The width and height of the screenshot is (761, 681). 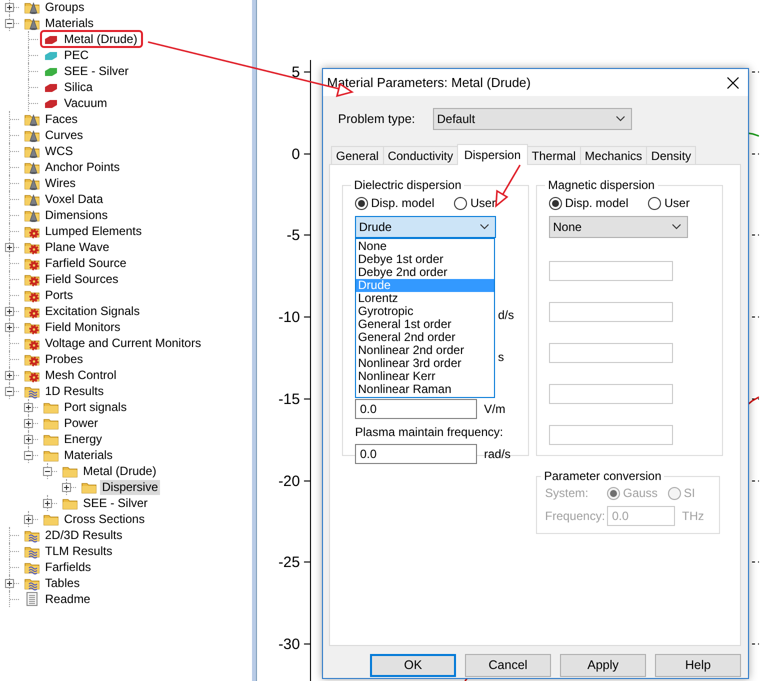 What do you see at coordinates (289, 644) in the screenshot?
I see `axis-tick-label: -30` at bounding box center [289, 644].